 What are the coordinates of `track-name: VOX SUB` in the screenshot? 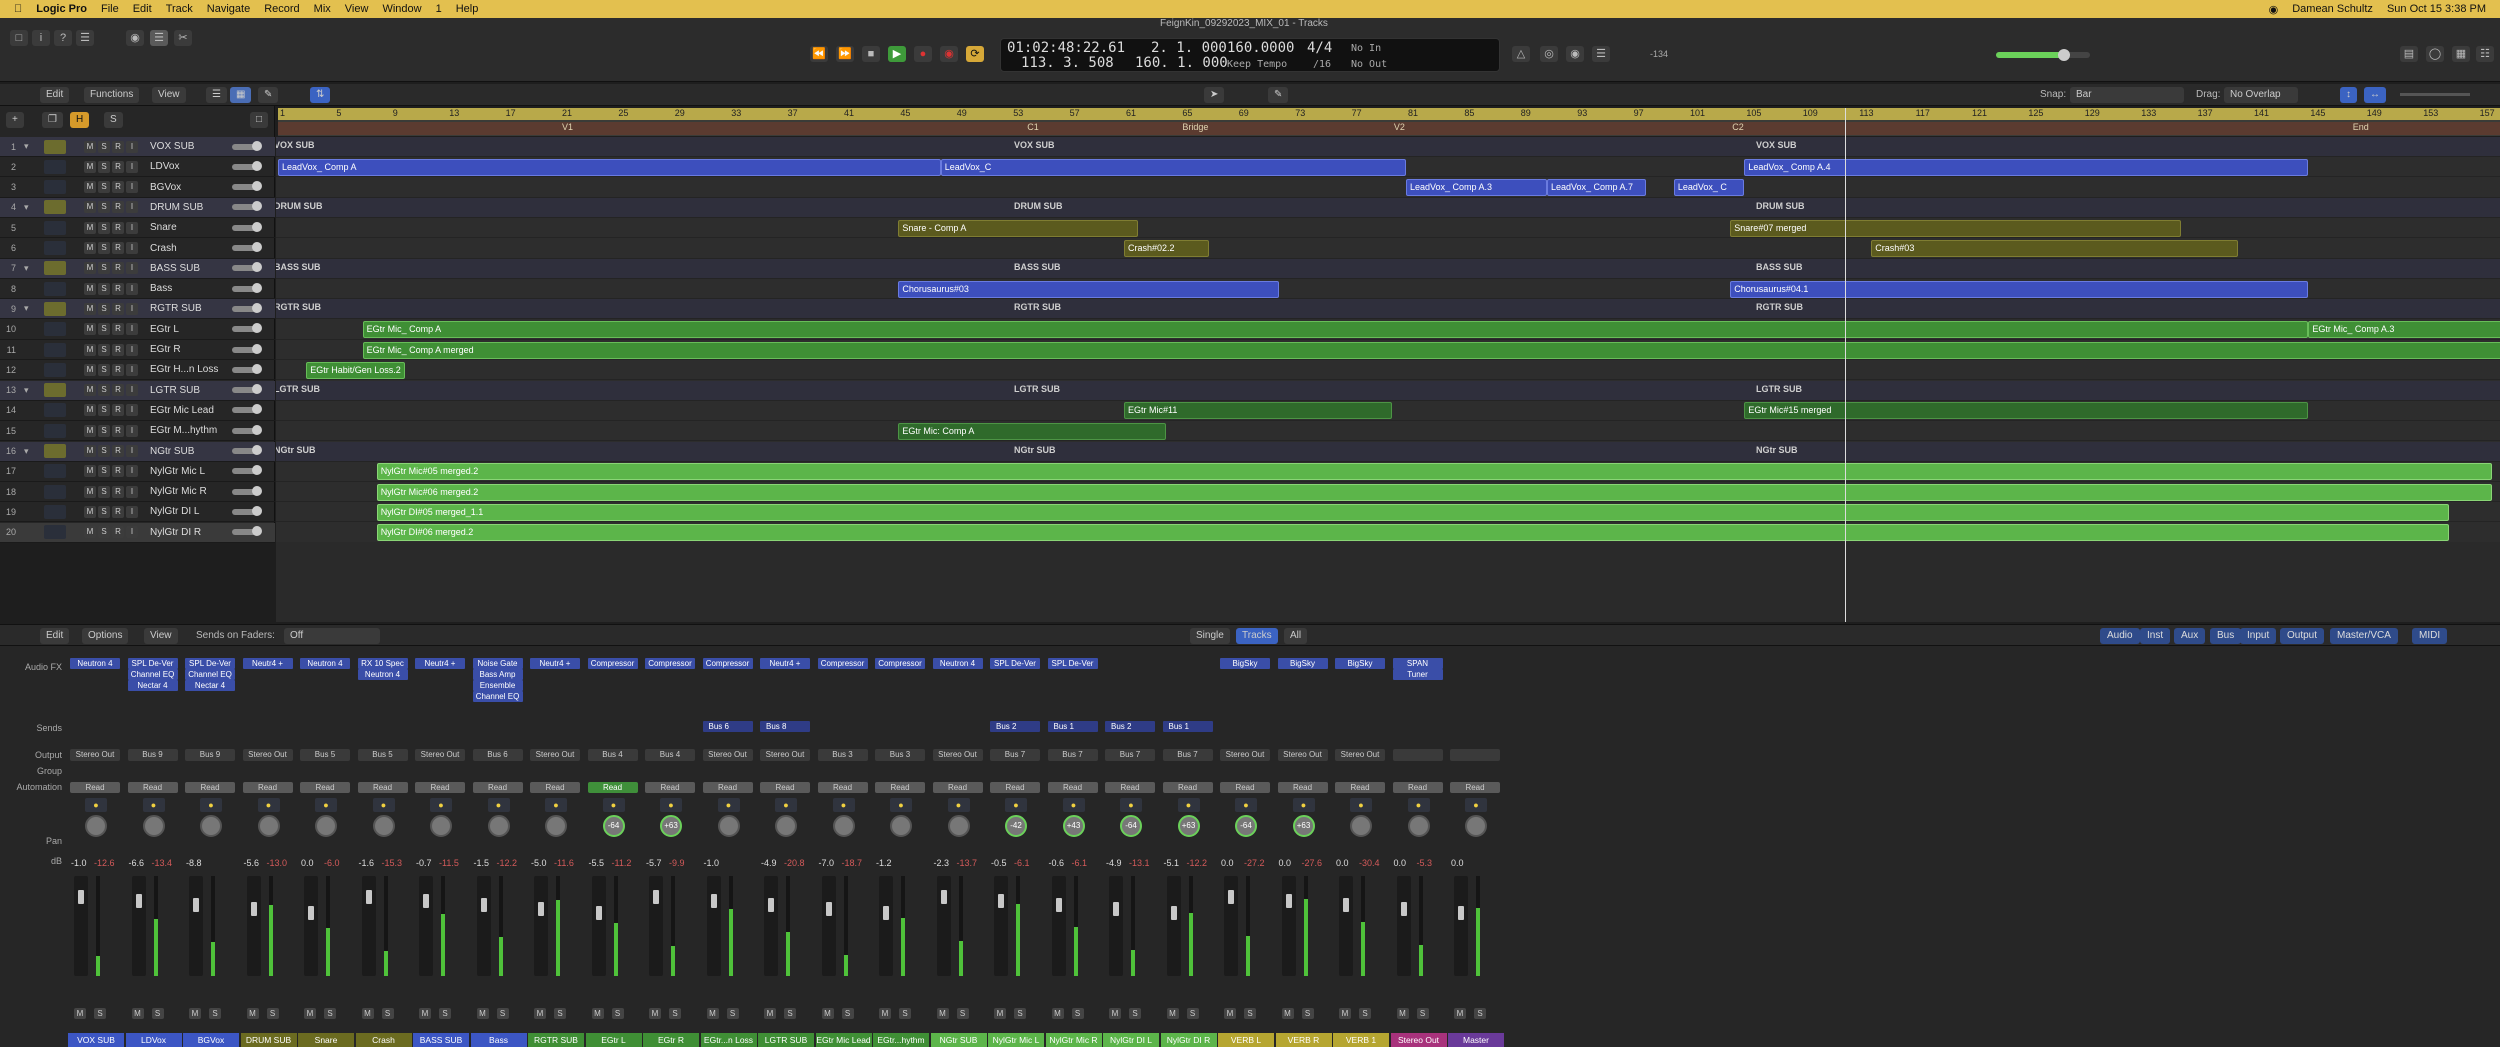 It's located at (172, 146).